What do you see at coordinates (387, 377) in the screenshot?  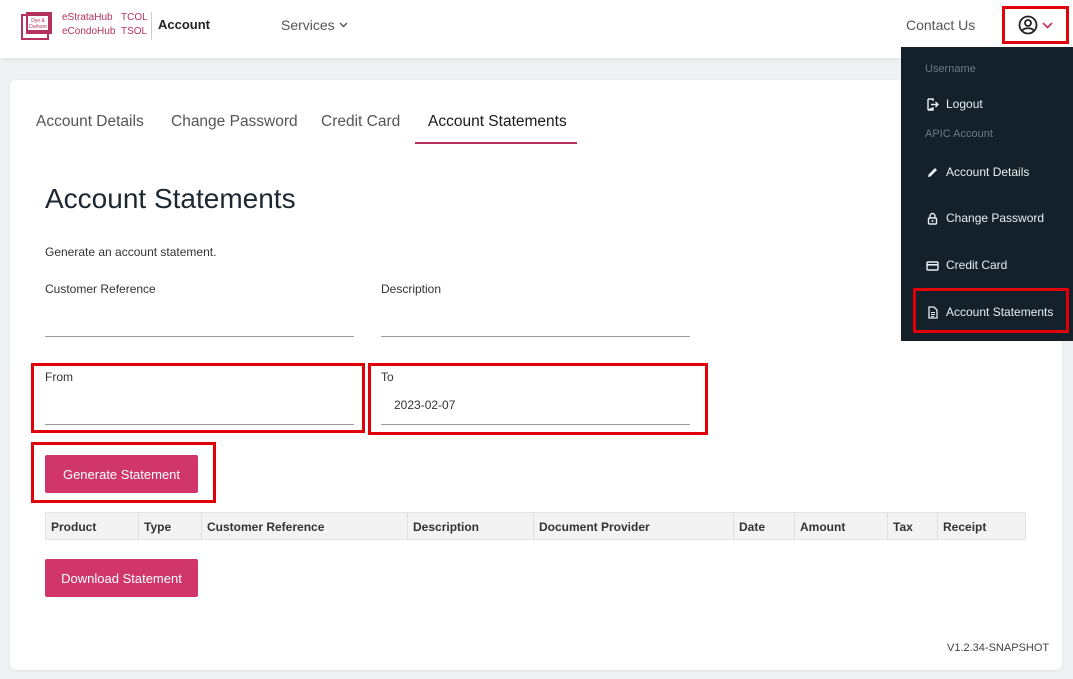 I see `to-label: To` at bounding box center [387, 377].